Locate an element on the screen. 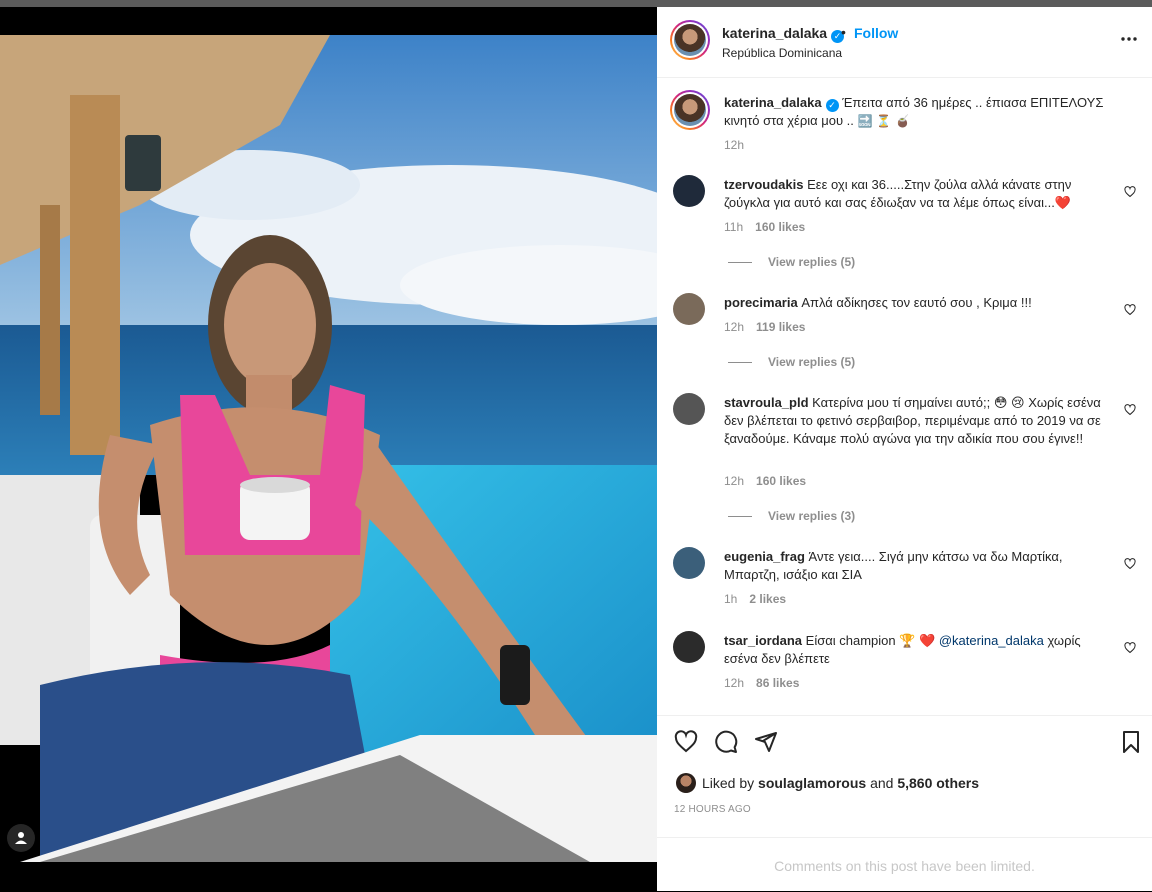 The image size is (1152, 892). comment-likes: 2 likes is located at coordinates (767, 599).